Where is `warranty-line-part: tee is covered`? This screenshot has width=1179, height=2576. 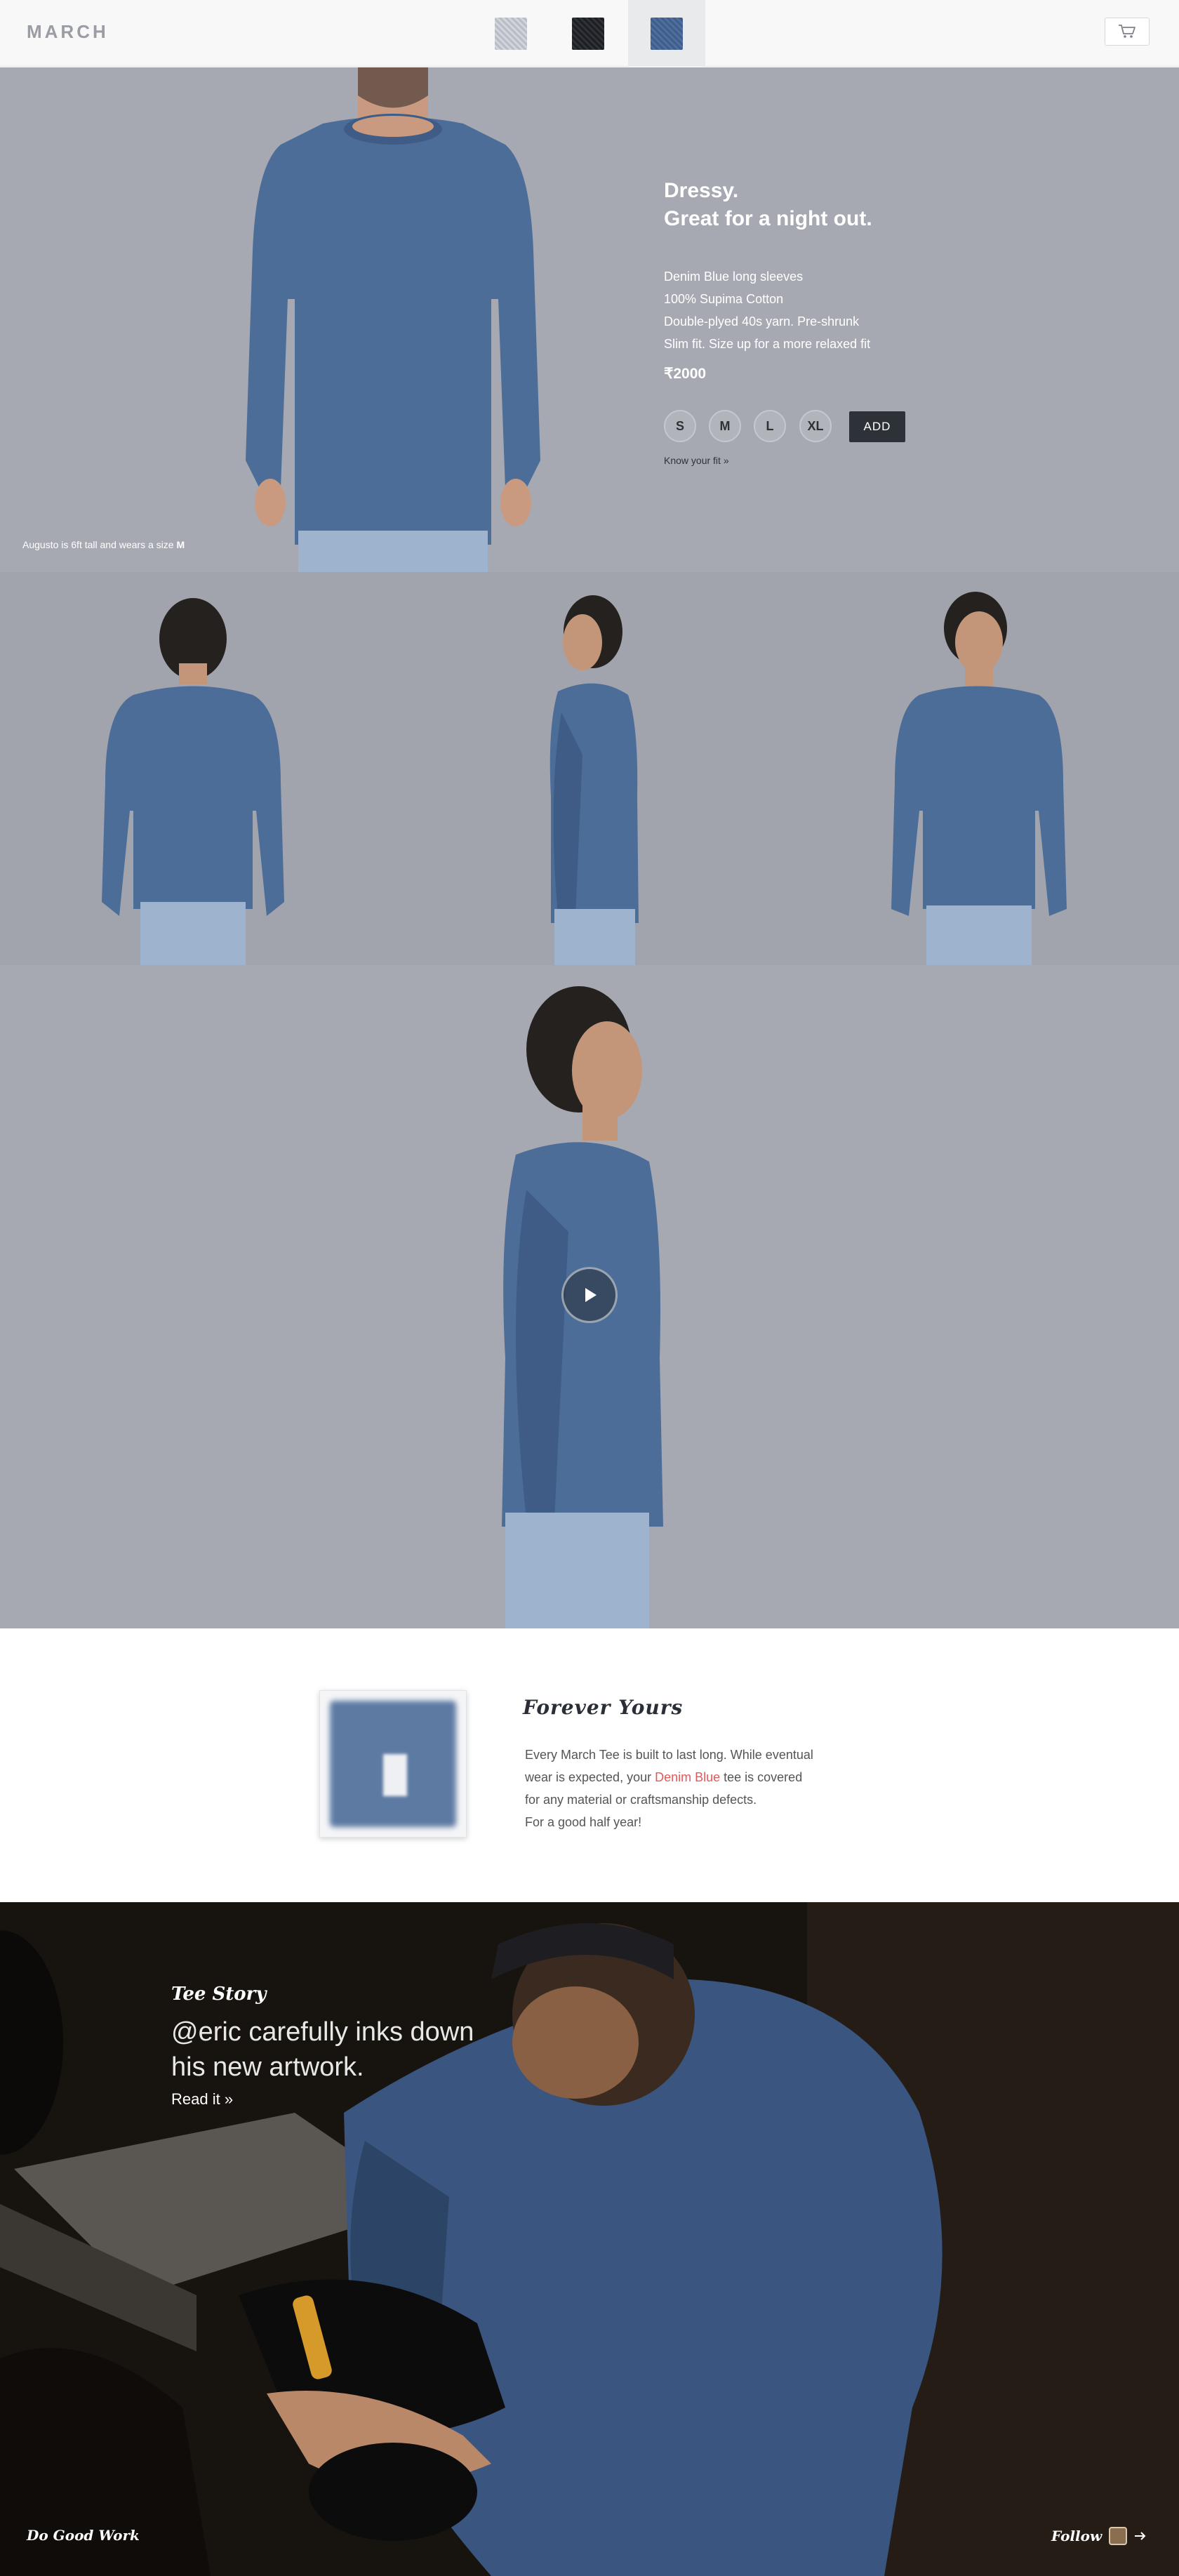 warranty-line-part: tee is covered is located at coordinates (762, 1777).